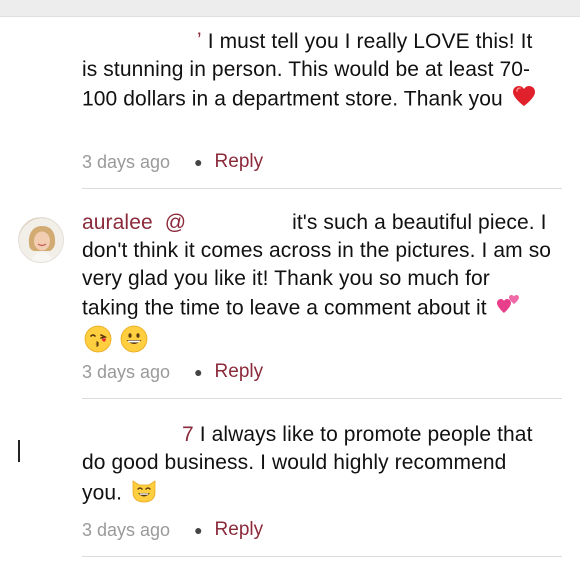  Describe the element at coordinates (322, 556) in the screenshot. I see `divider` at that location.